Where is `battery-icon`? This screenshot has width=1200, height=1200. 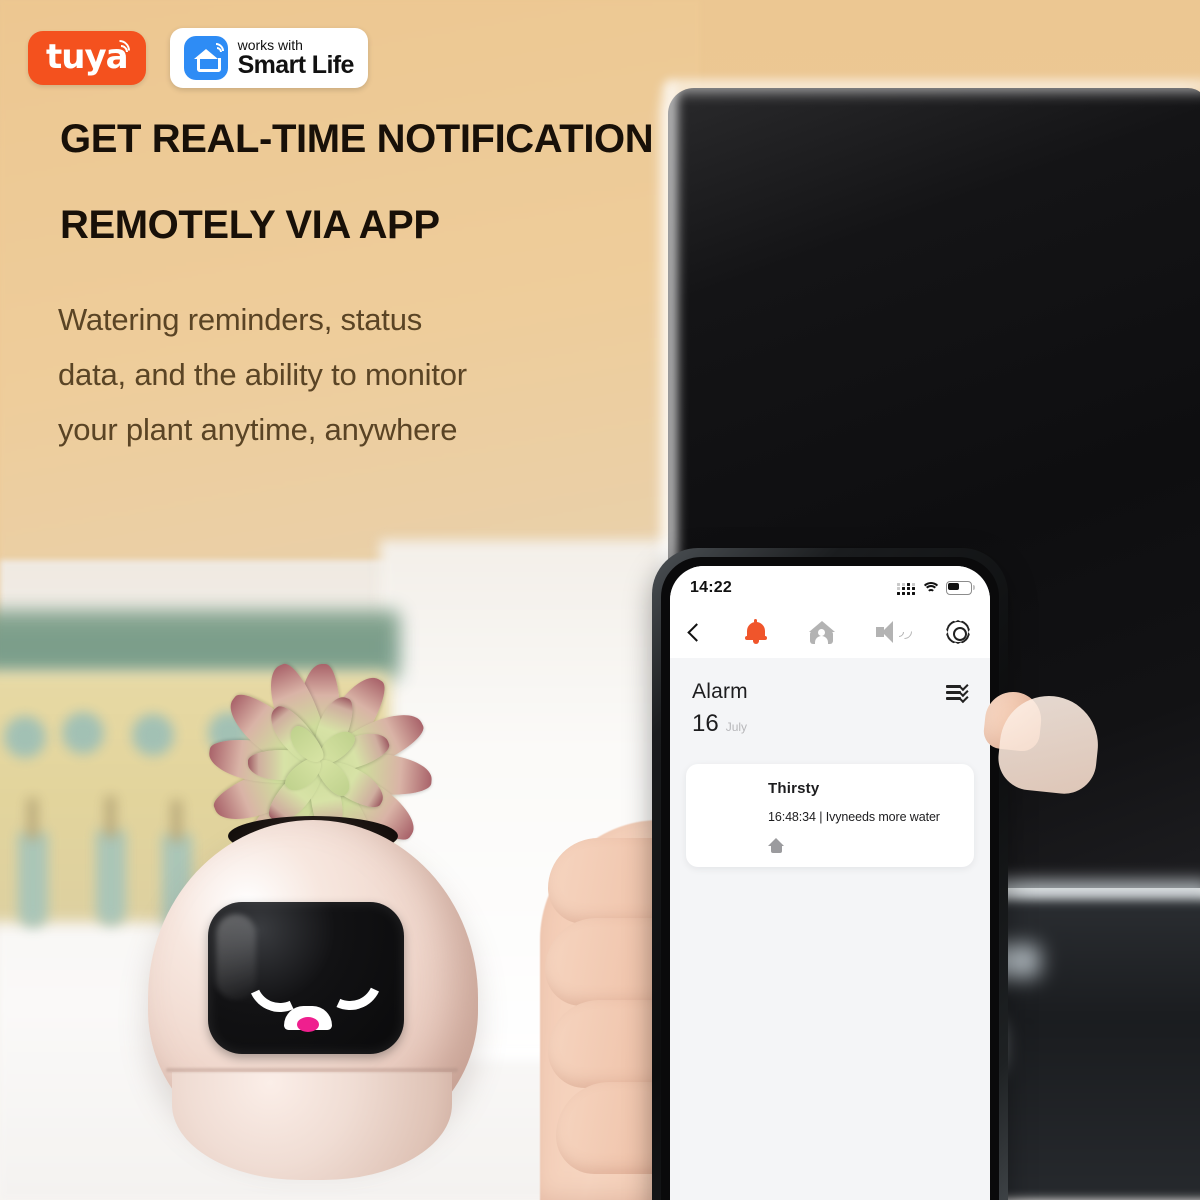 battery-icon is located at coordinates (960, 588).